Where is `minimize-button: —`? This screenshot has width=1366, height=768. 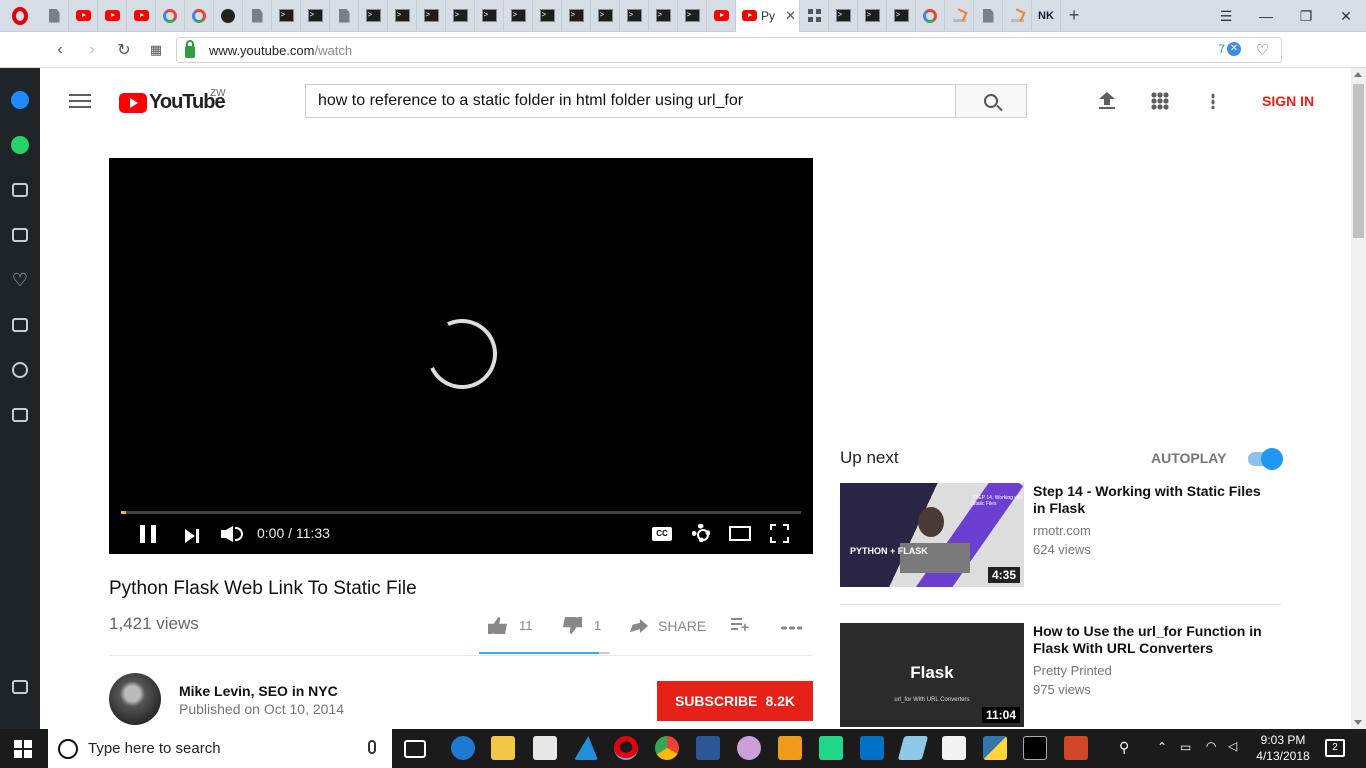
minimize-button: — is located at coordinates (1266, 16).